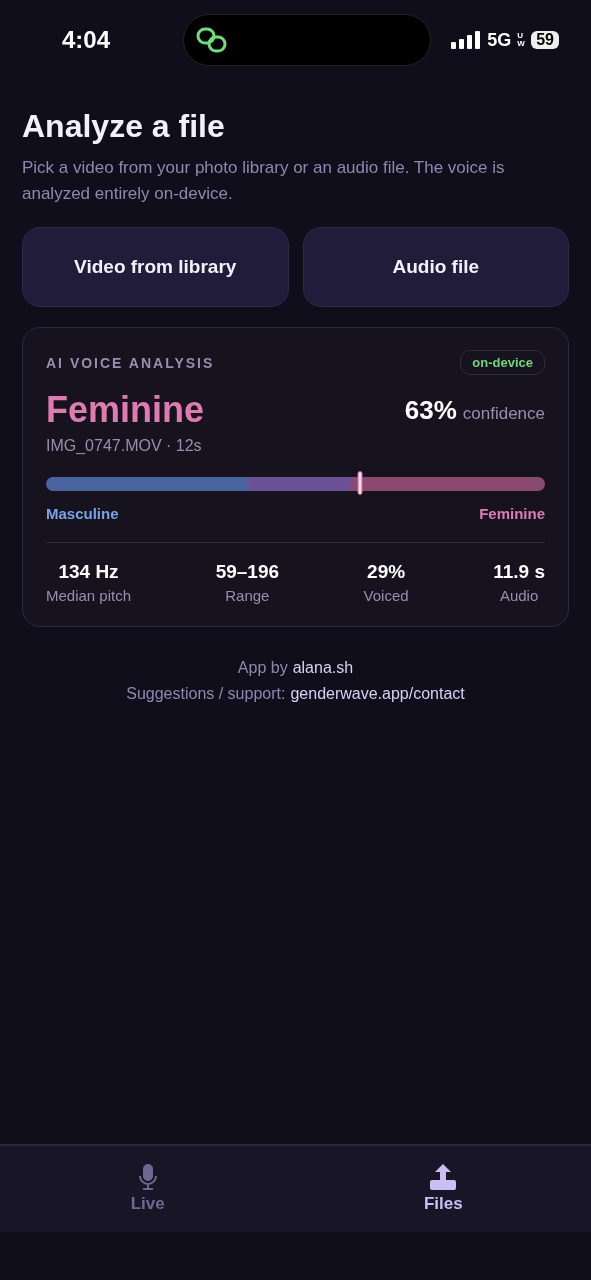 This screenshot has width=591, height=1280. Describe the element at coordinates (124, 126) in the screenshot. I see `page-title: Analyze a file` at that location.